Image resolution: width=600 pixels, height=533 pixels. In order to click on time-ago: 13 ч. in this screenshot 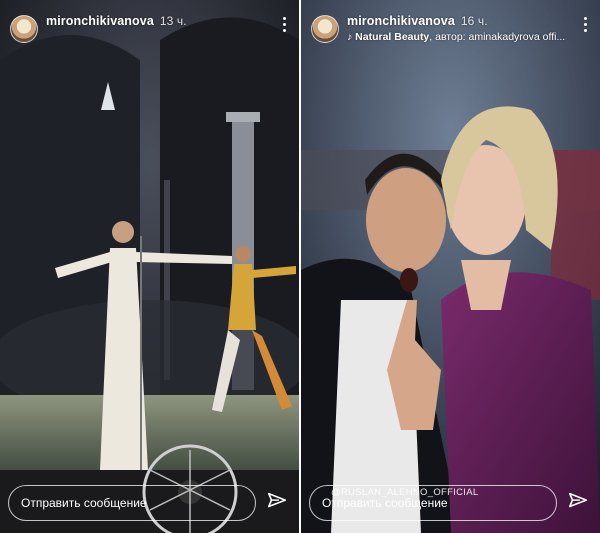, I will do `click(173, 21)`.